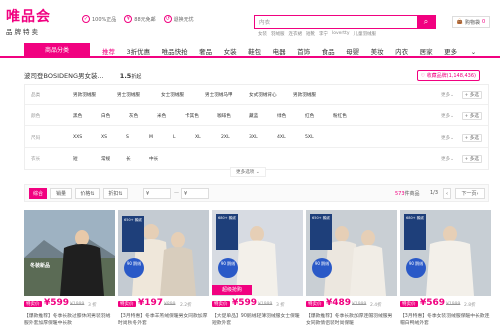  I want to click on hot-keyword: 李宁, so click(323, 34).